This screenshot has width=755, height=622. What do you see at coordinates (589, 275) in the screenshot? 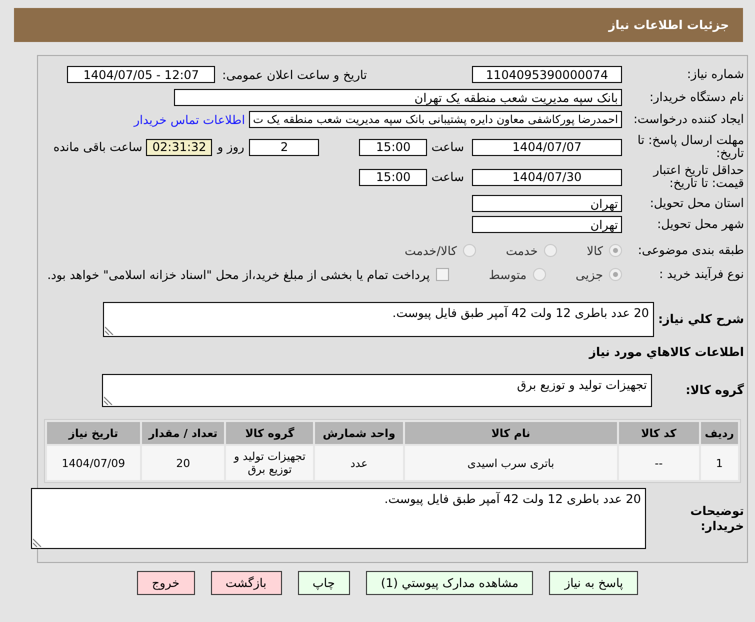
I see `radio-label: جزیی` at bounding box center [589, 275].